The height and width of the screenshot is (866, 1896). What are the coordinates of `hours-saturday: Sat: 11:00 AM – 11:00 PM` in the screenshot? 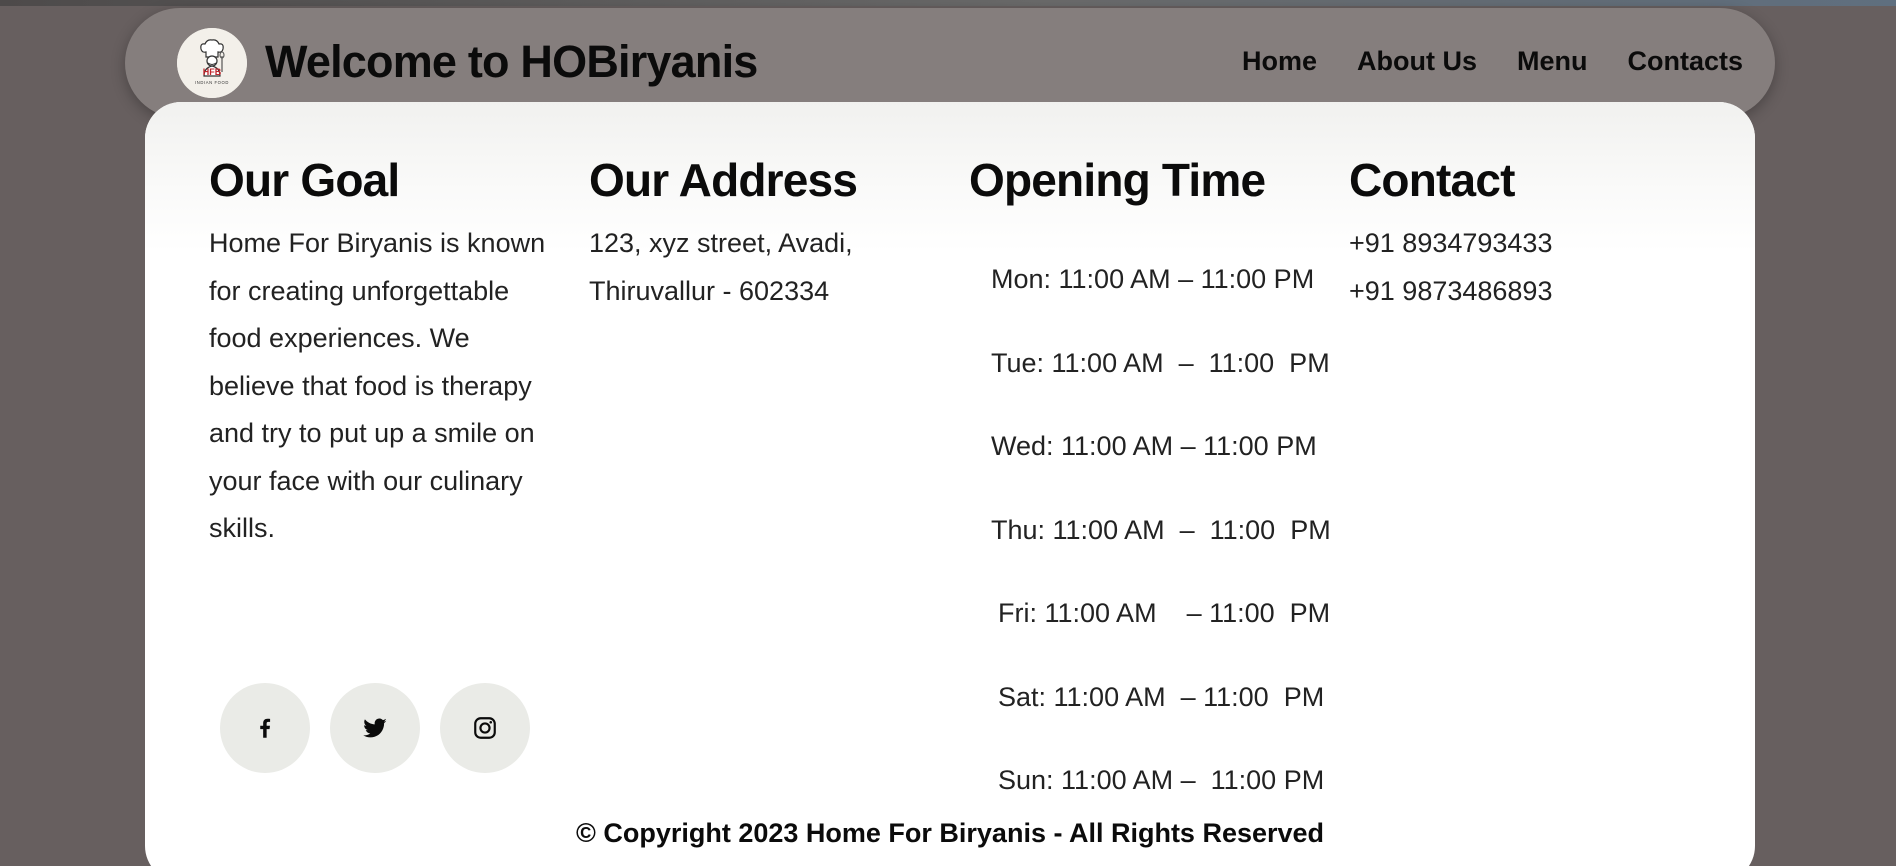 It's located at (1161, 696).